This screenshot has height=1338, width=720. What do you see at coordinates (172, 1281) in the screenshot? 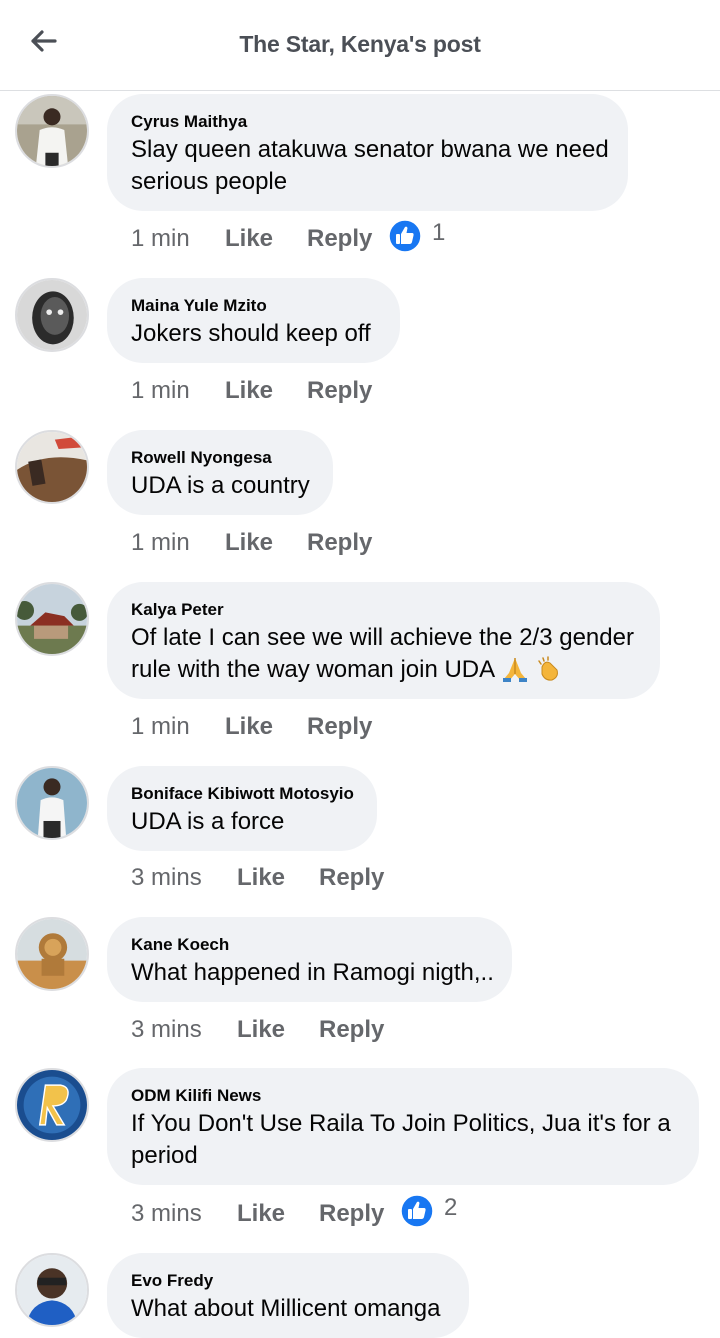
I see `comment-author: Evo Fredy` at bounding box center [172, 1281].